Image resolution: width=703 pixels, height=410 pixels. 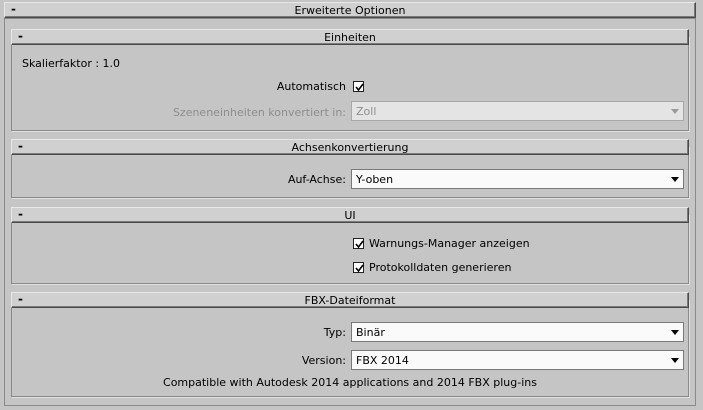 I want to click on axis-header: - Achsenkonvertierung, so click(x=350, y=147).